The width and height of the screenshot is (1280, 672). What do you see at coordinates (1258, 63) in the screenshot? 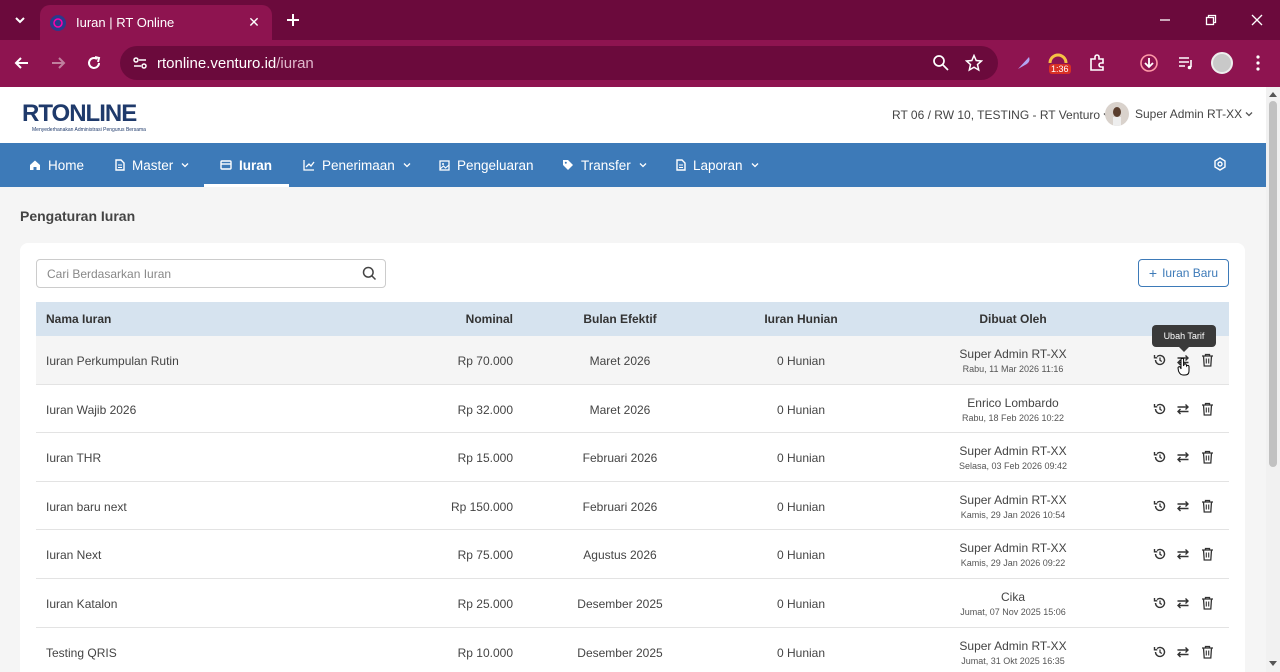
I see `chrome-menu-icon` at bounding box center [1258, 63].